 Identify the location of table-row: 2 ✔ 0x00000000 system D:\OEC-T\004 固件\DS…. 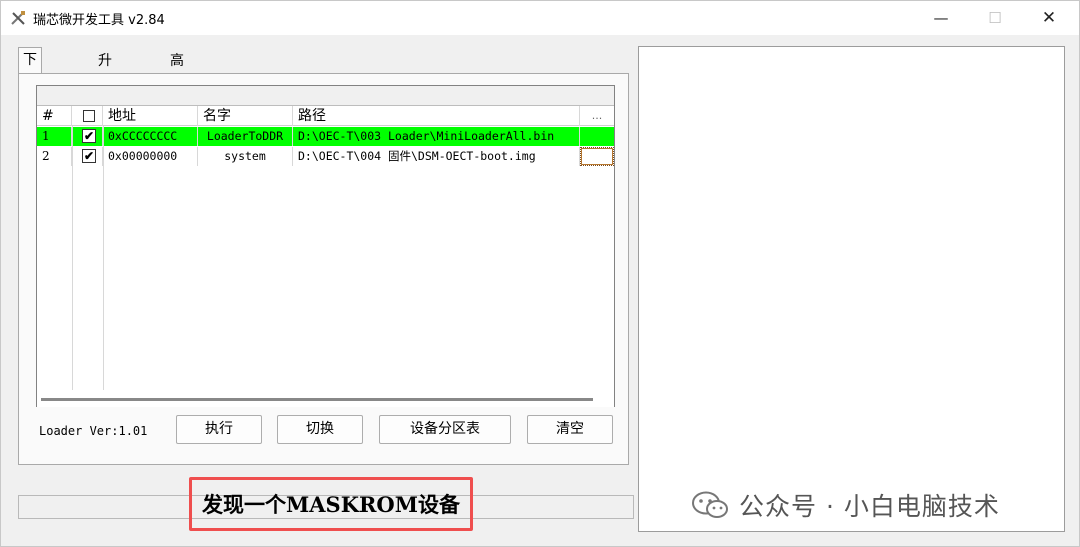
(325, 156).